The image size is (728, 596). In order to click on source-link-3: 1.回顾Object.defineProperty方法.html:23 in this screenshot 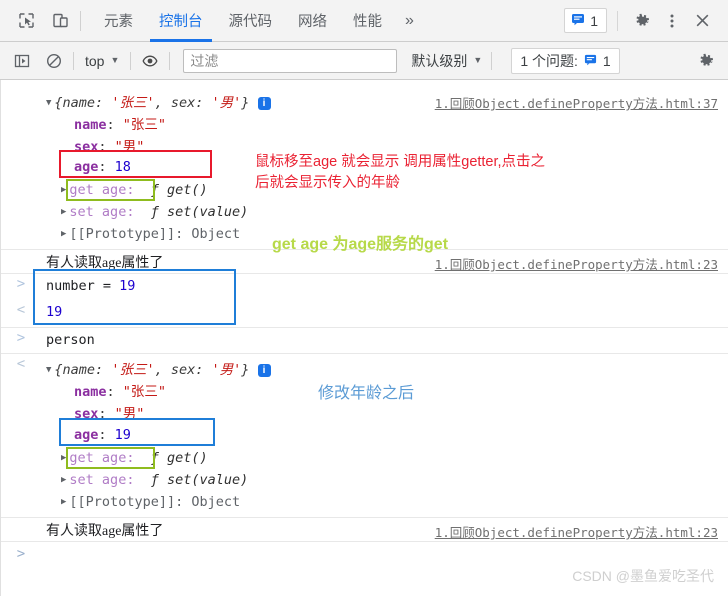, I will do `click(576, 531)`.